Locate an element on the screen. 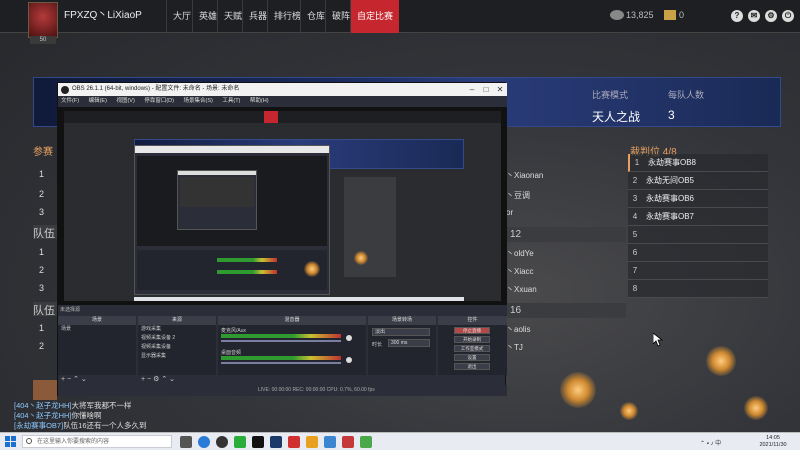 The width and height of the screenshot is (800, 450). source-item: 视频采集设备 2 is located at coordinates (177, 338).